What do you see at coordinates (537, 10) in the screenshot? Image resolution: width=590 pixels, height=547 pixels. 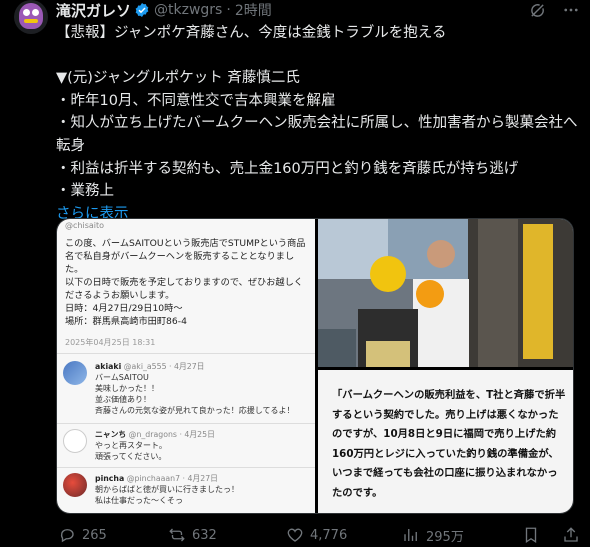 I see `grok-icon` at bounding box center [537, 10].